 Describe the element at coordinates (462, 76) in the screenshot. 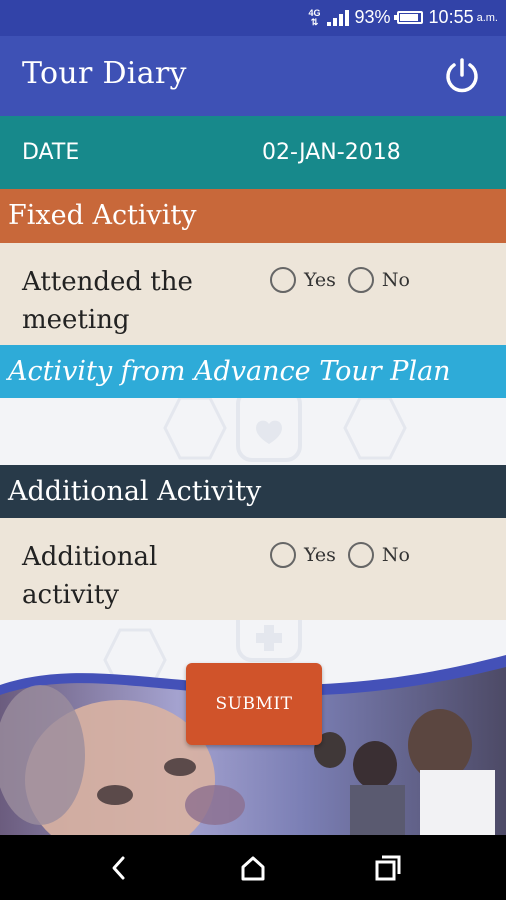

I see `power-icon` at that location.